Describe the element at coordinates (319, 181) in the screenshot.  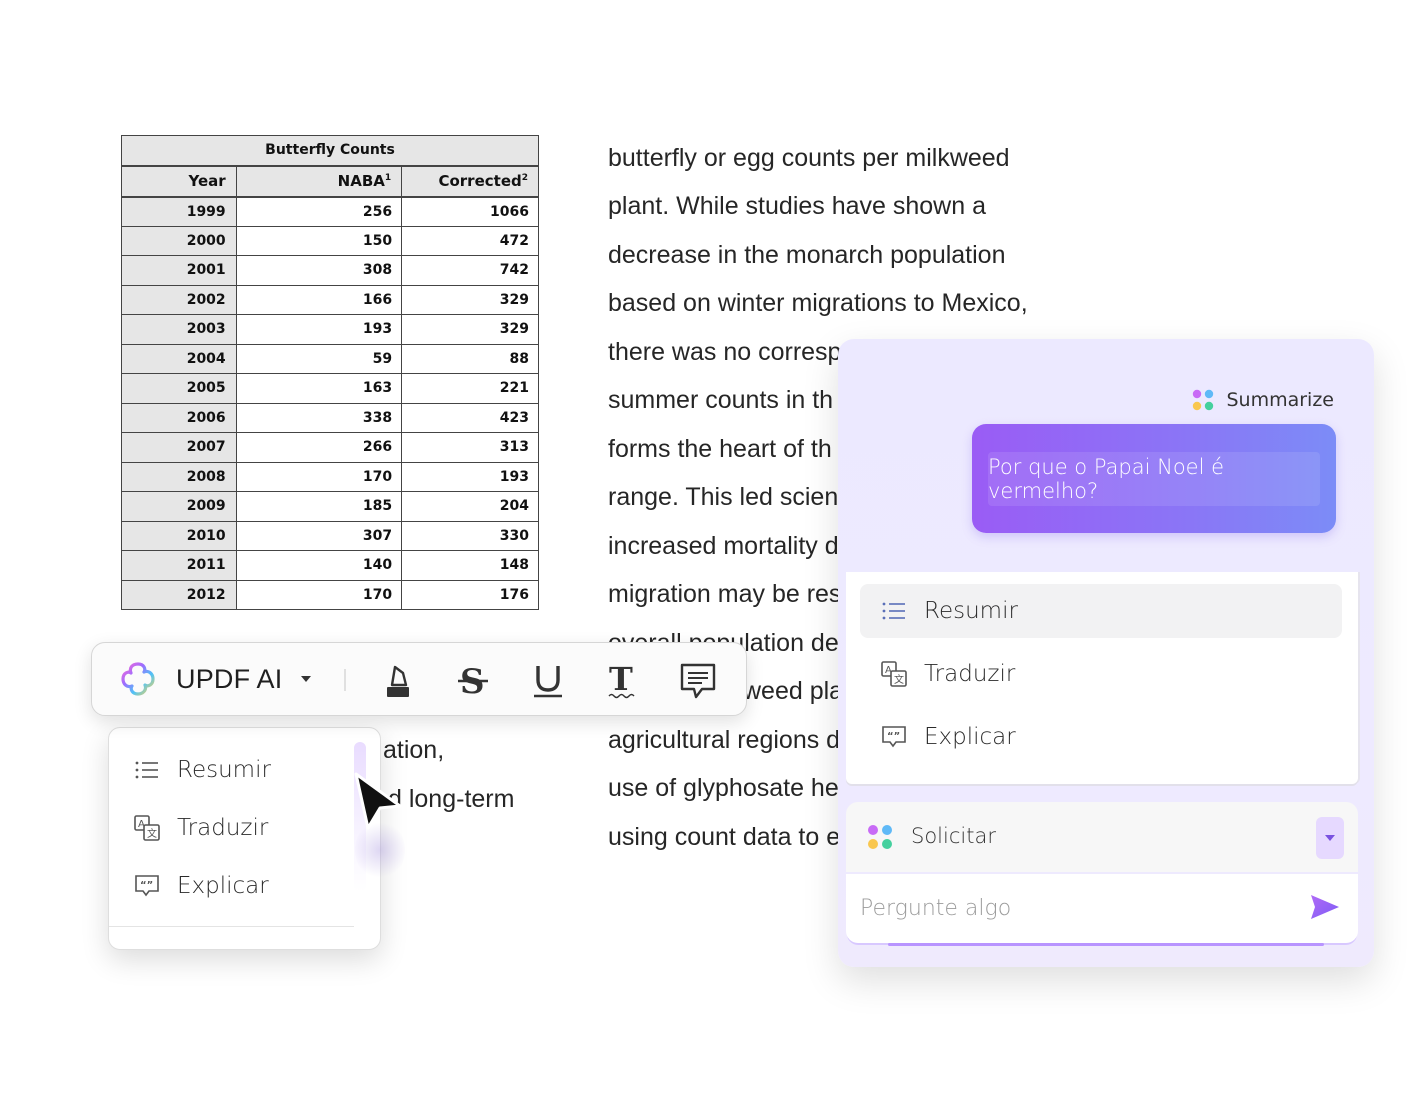
I see `column-header: NABA1` at that location.